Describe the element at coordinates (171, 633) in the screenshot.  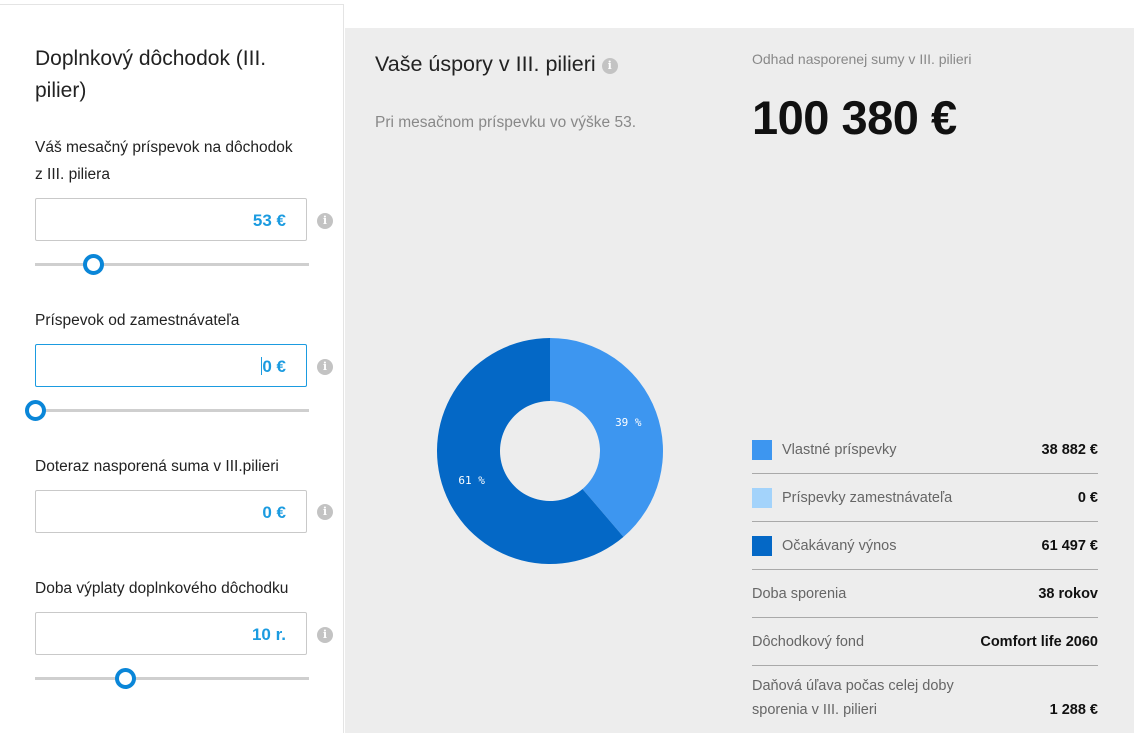
I see `payout-period-input: 10 r.` at that location.